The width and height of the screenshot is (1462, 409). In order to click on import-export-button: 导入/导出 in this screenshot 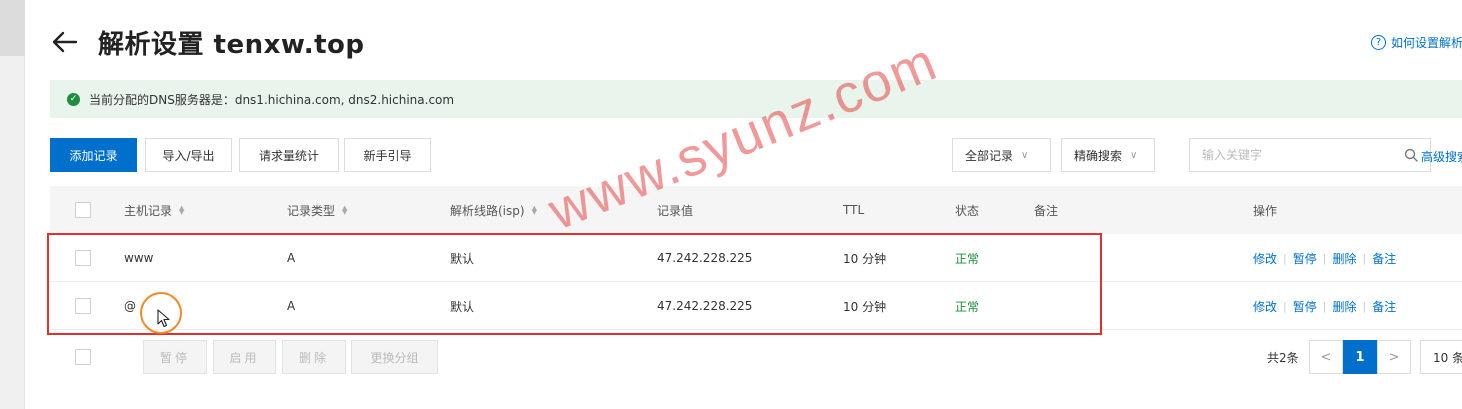, I will do `click(188, 155)`.